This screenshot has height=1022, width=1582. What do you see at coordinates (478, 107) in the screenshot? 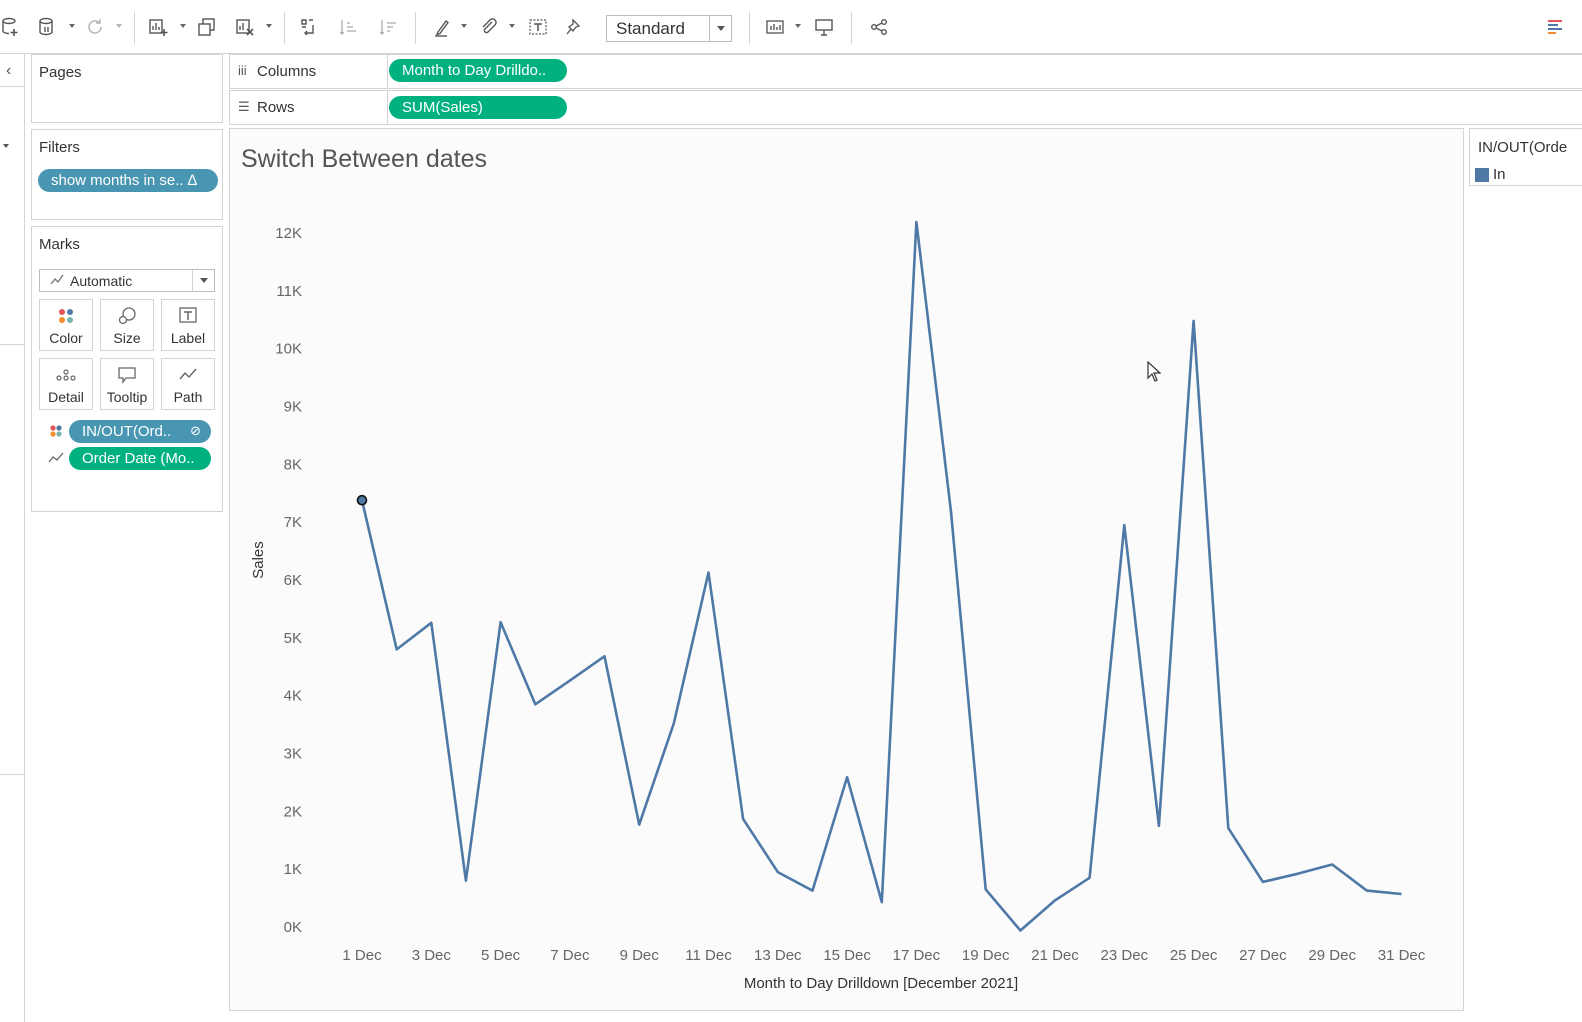
I see `rows-pill: SUM(Sales)` at bounding box center [478, 107].